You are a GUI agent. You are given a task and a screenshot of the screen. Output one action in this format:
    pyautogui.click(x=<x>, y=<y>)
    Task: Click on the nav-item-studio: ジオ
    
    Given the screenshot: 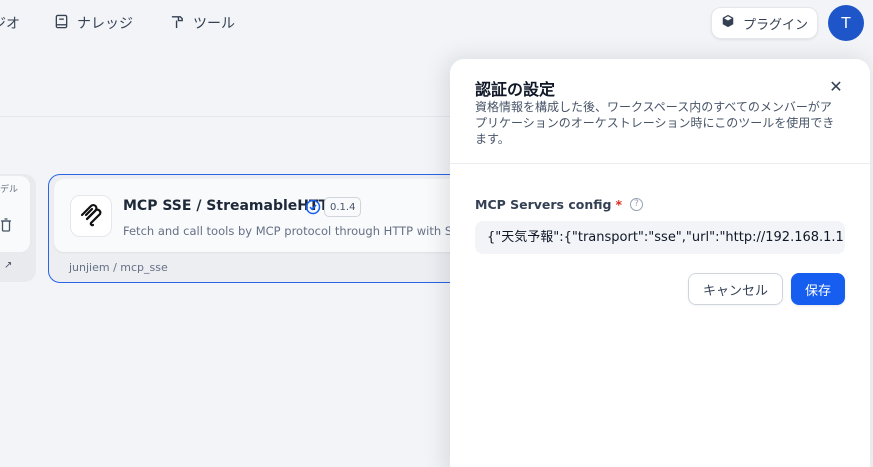 What is the action you would take?
    pyautogui.click(x=10, y=23)
    